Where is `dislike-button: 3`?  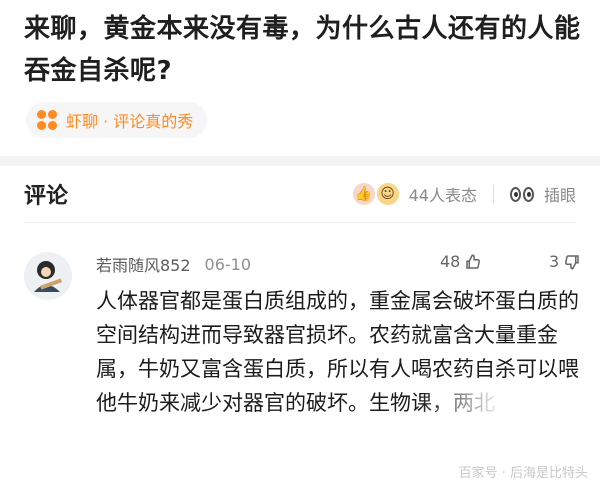 dislike-button: 3 is located at coordinates (565, 261).